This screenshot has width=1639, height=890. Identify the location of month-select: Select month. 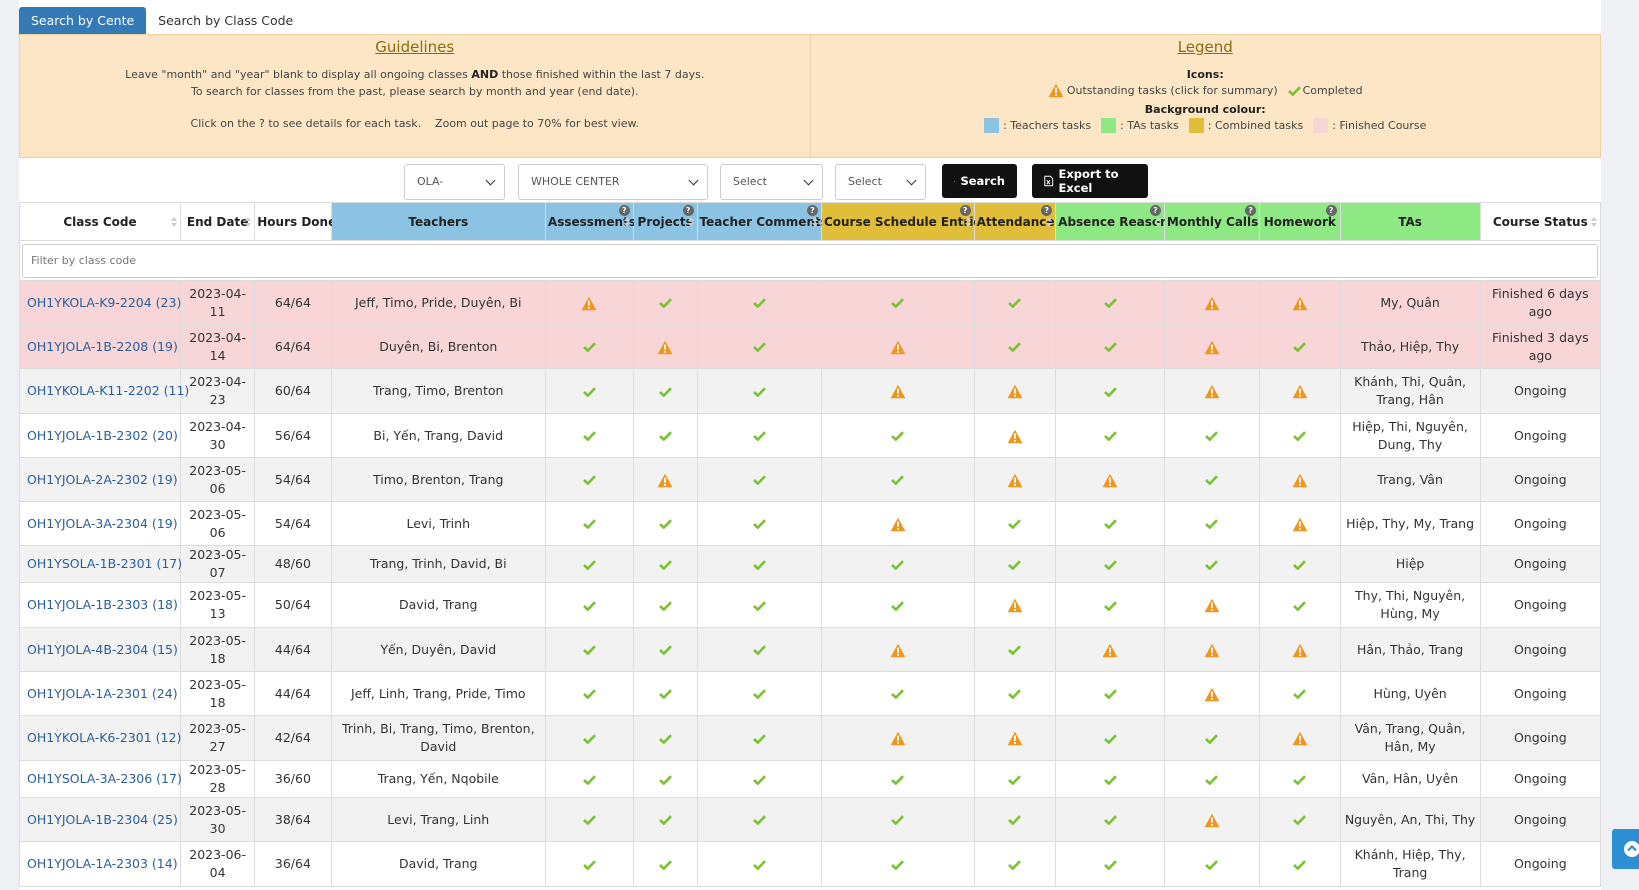
(771, 193).